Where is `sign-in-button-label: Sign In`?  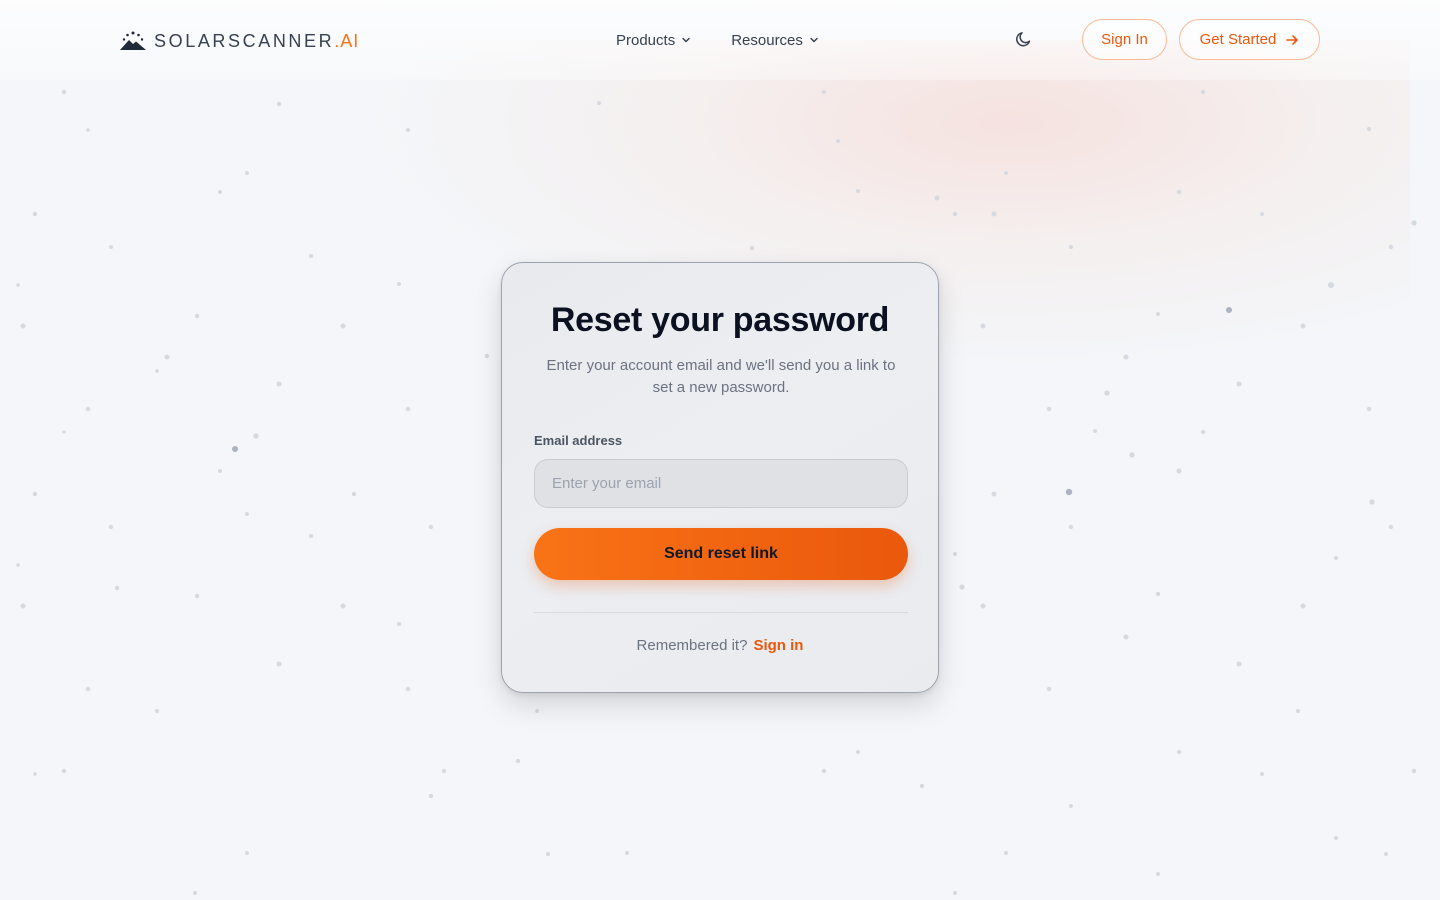
sign-in-button-label: Sign In is located at coordinates (1124, 39).